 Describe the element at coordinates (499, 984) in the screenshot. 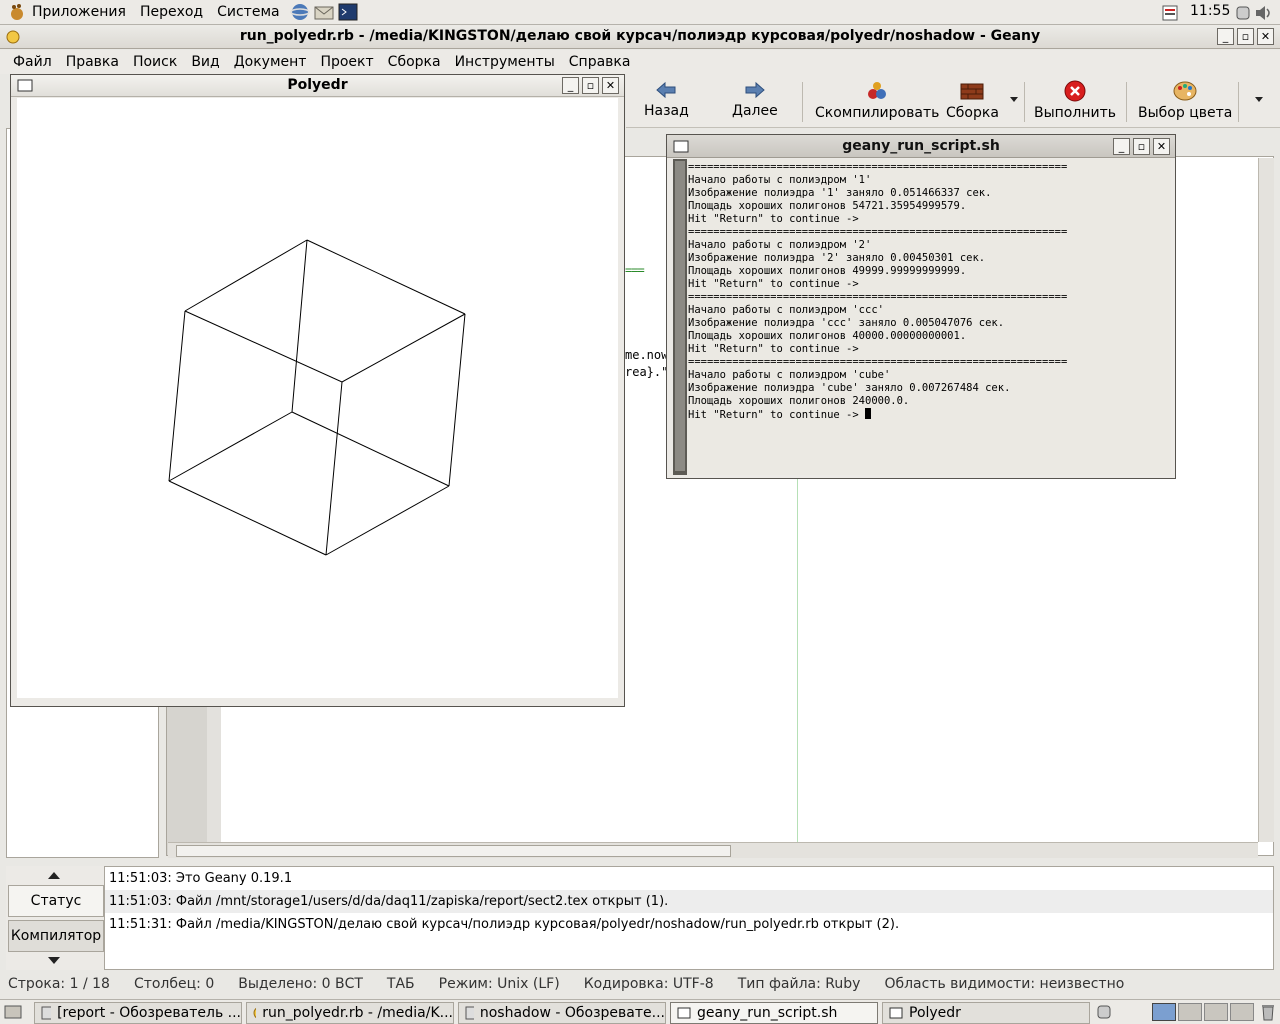

I see `status-eol-mode: Режим: Unix (LF)` at that location.